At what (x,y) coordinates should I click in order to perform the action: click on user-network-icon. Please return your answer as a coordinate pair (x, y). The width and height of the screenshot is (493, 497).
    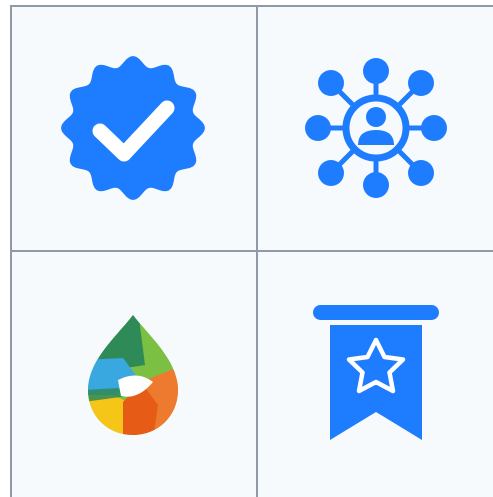
    Looking at the image, I should click on (376, 128).